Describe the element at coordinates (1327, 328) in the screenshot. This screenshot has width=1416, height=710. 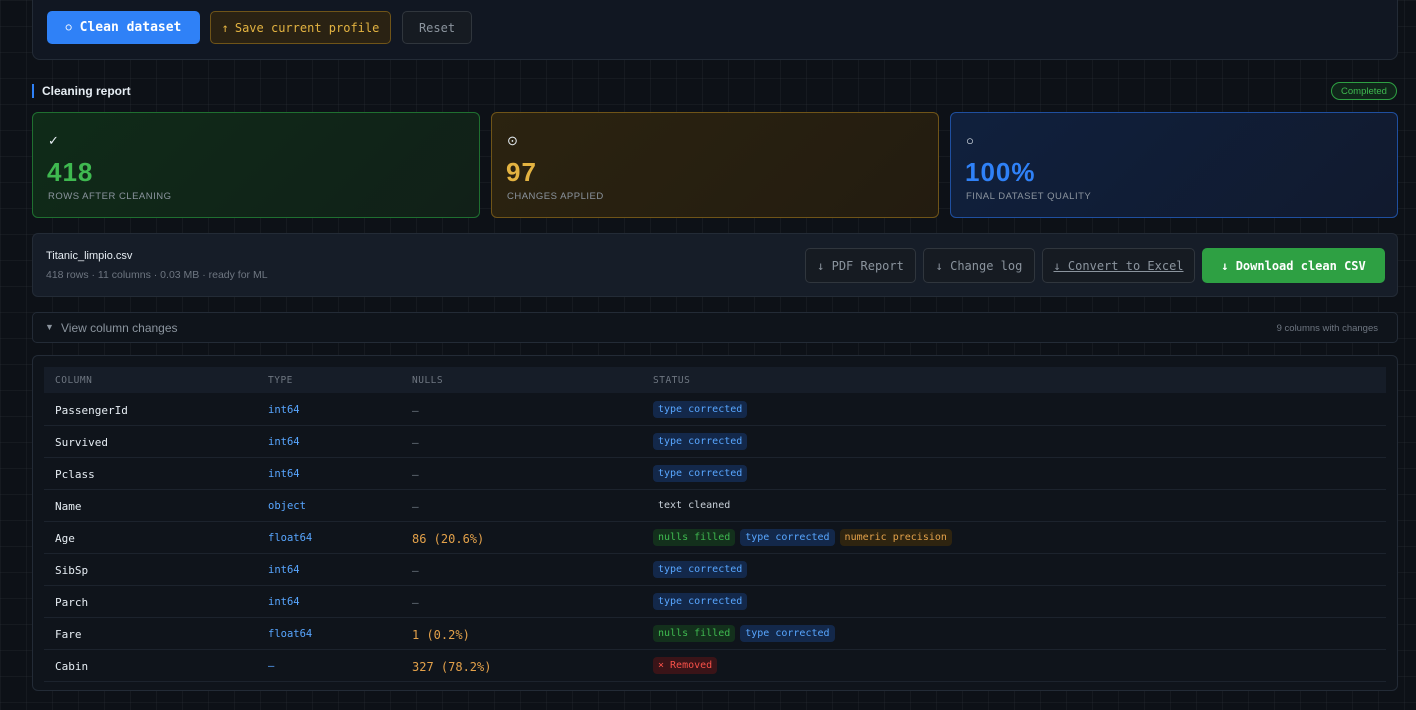
I see `column-changes-count: 9 columns with changes` at that location.